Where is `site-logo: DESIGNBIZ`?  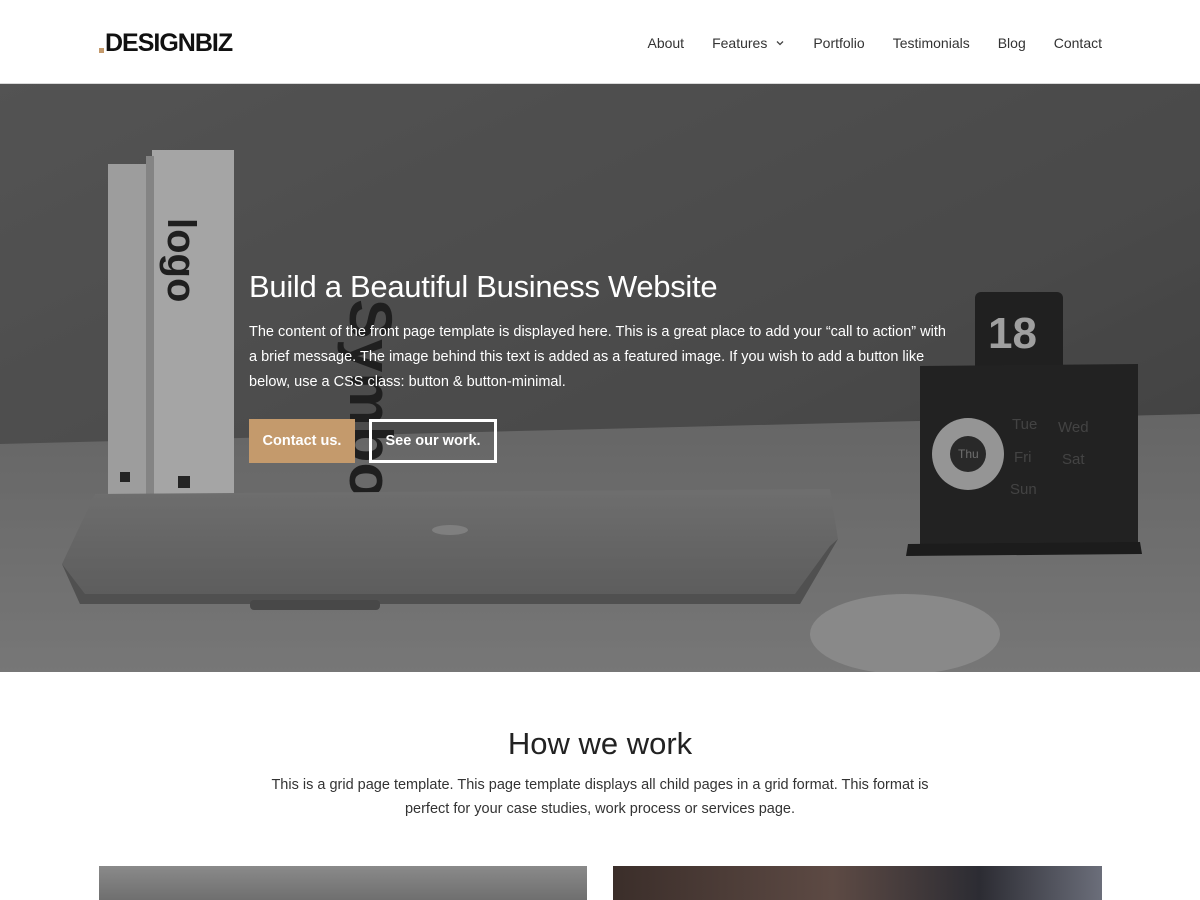
site-logo: DESIGNBIZ is located at coordinates (166, 43).